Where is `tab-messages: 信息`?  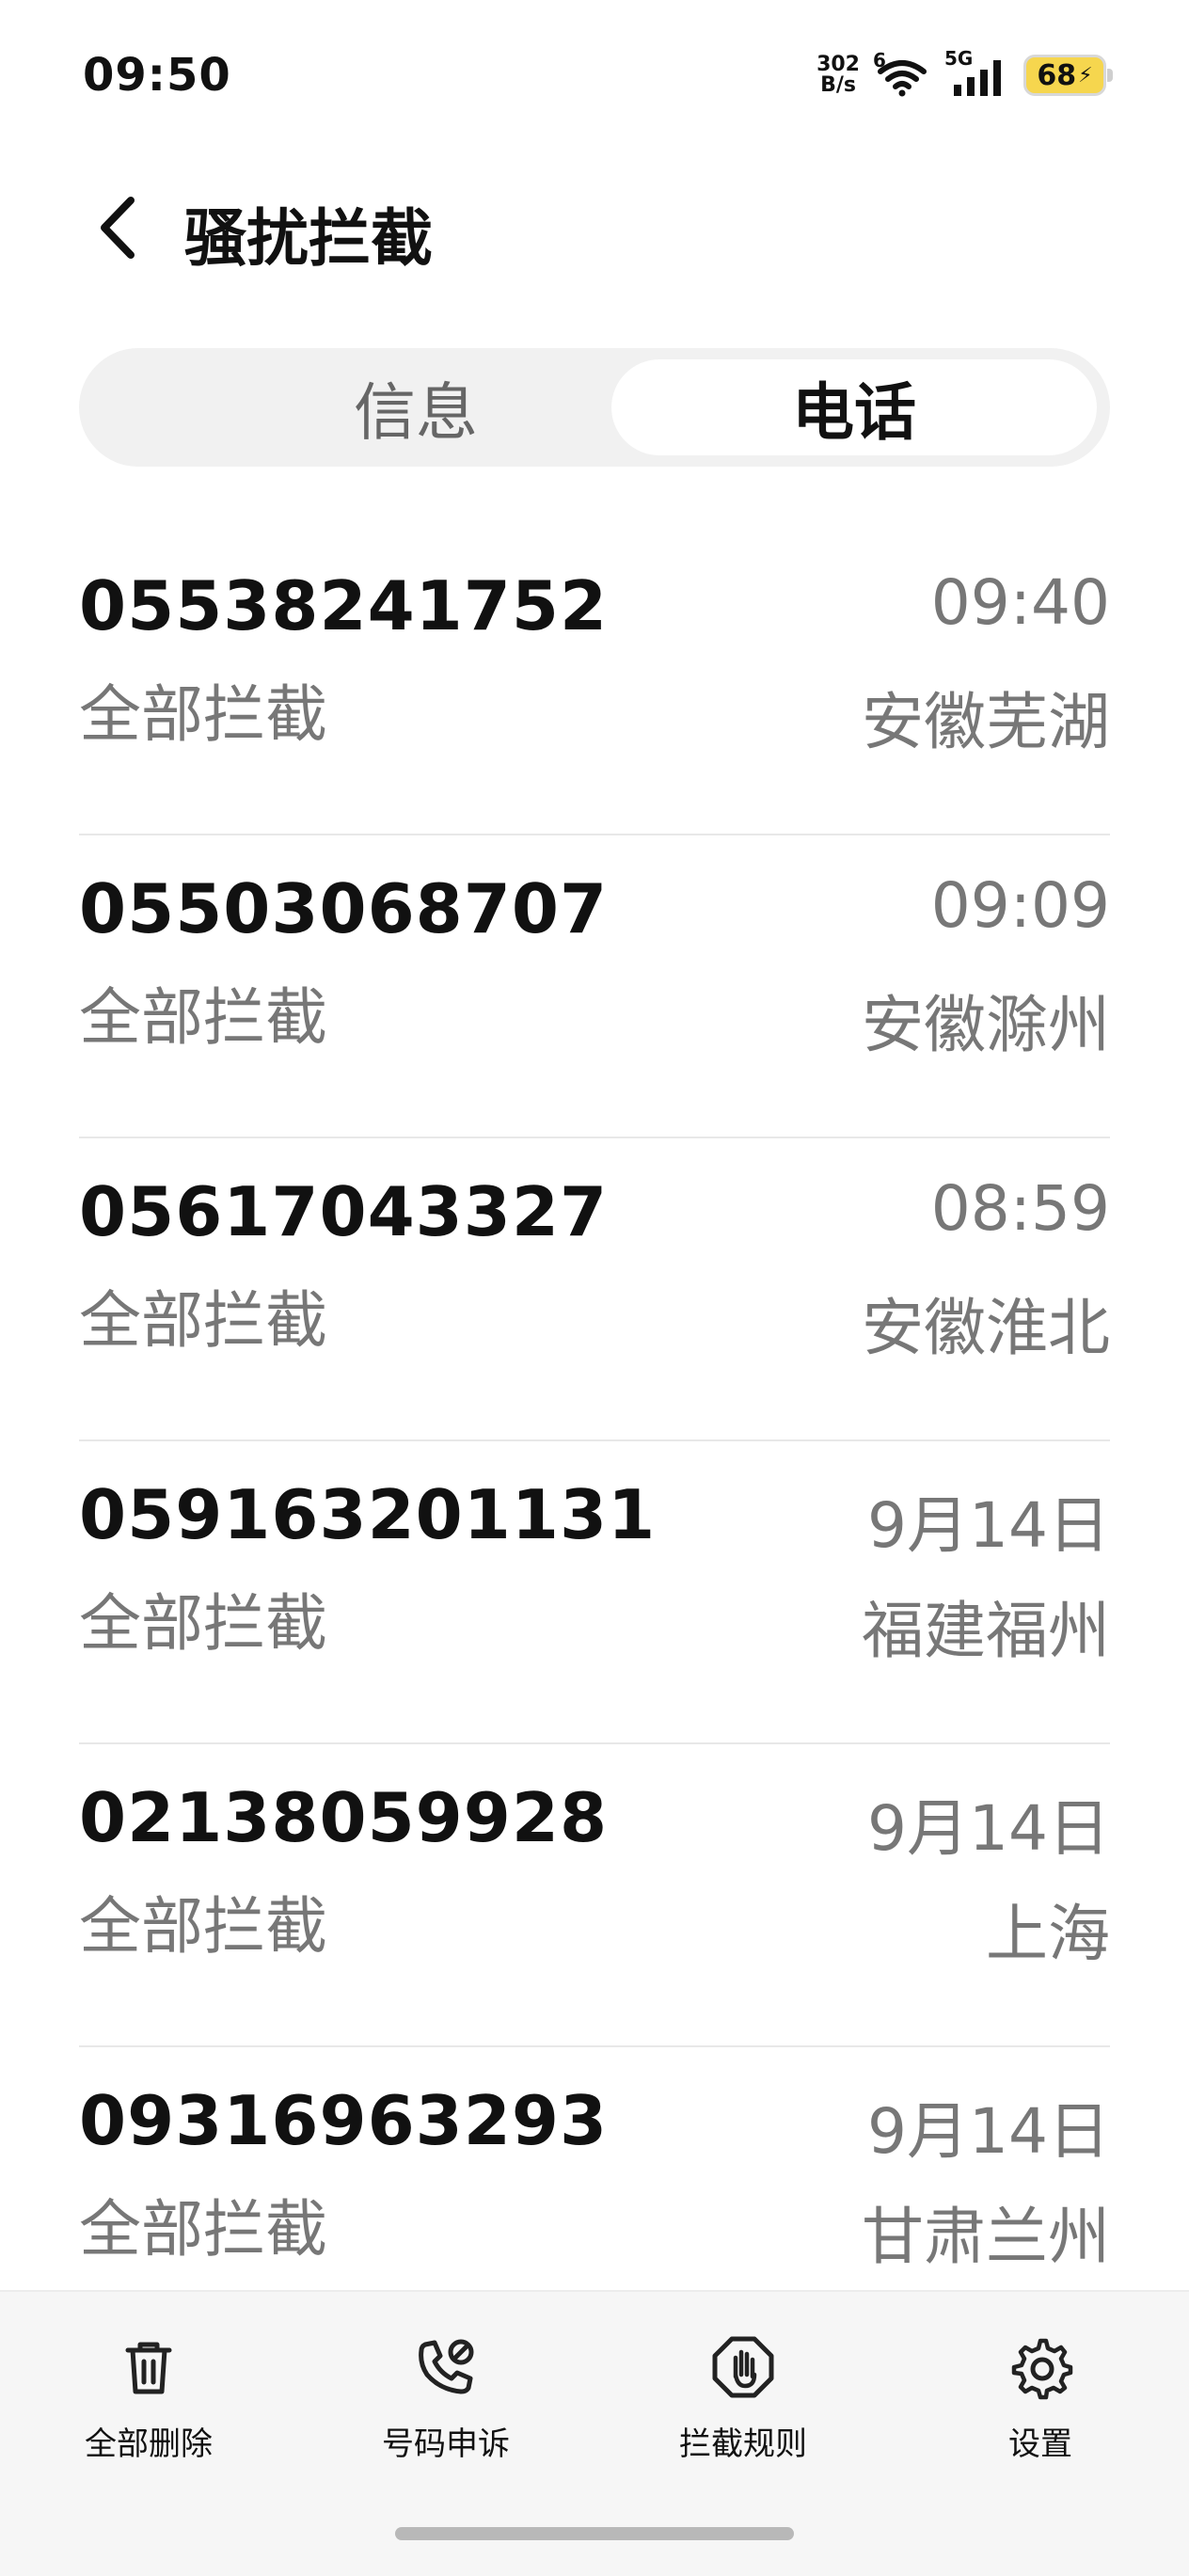 tab-messages: 信息 is located at coordinates (415, 407).